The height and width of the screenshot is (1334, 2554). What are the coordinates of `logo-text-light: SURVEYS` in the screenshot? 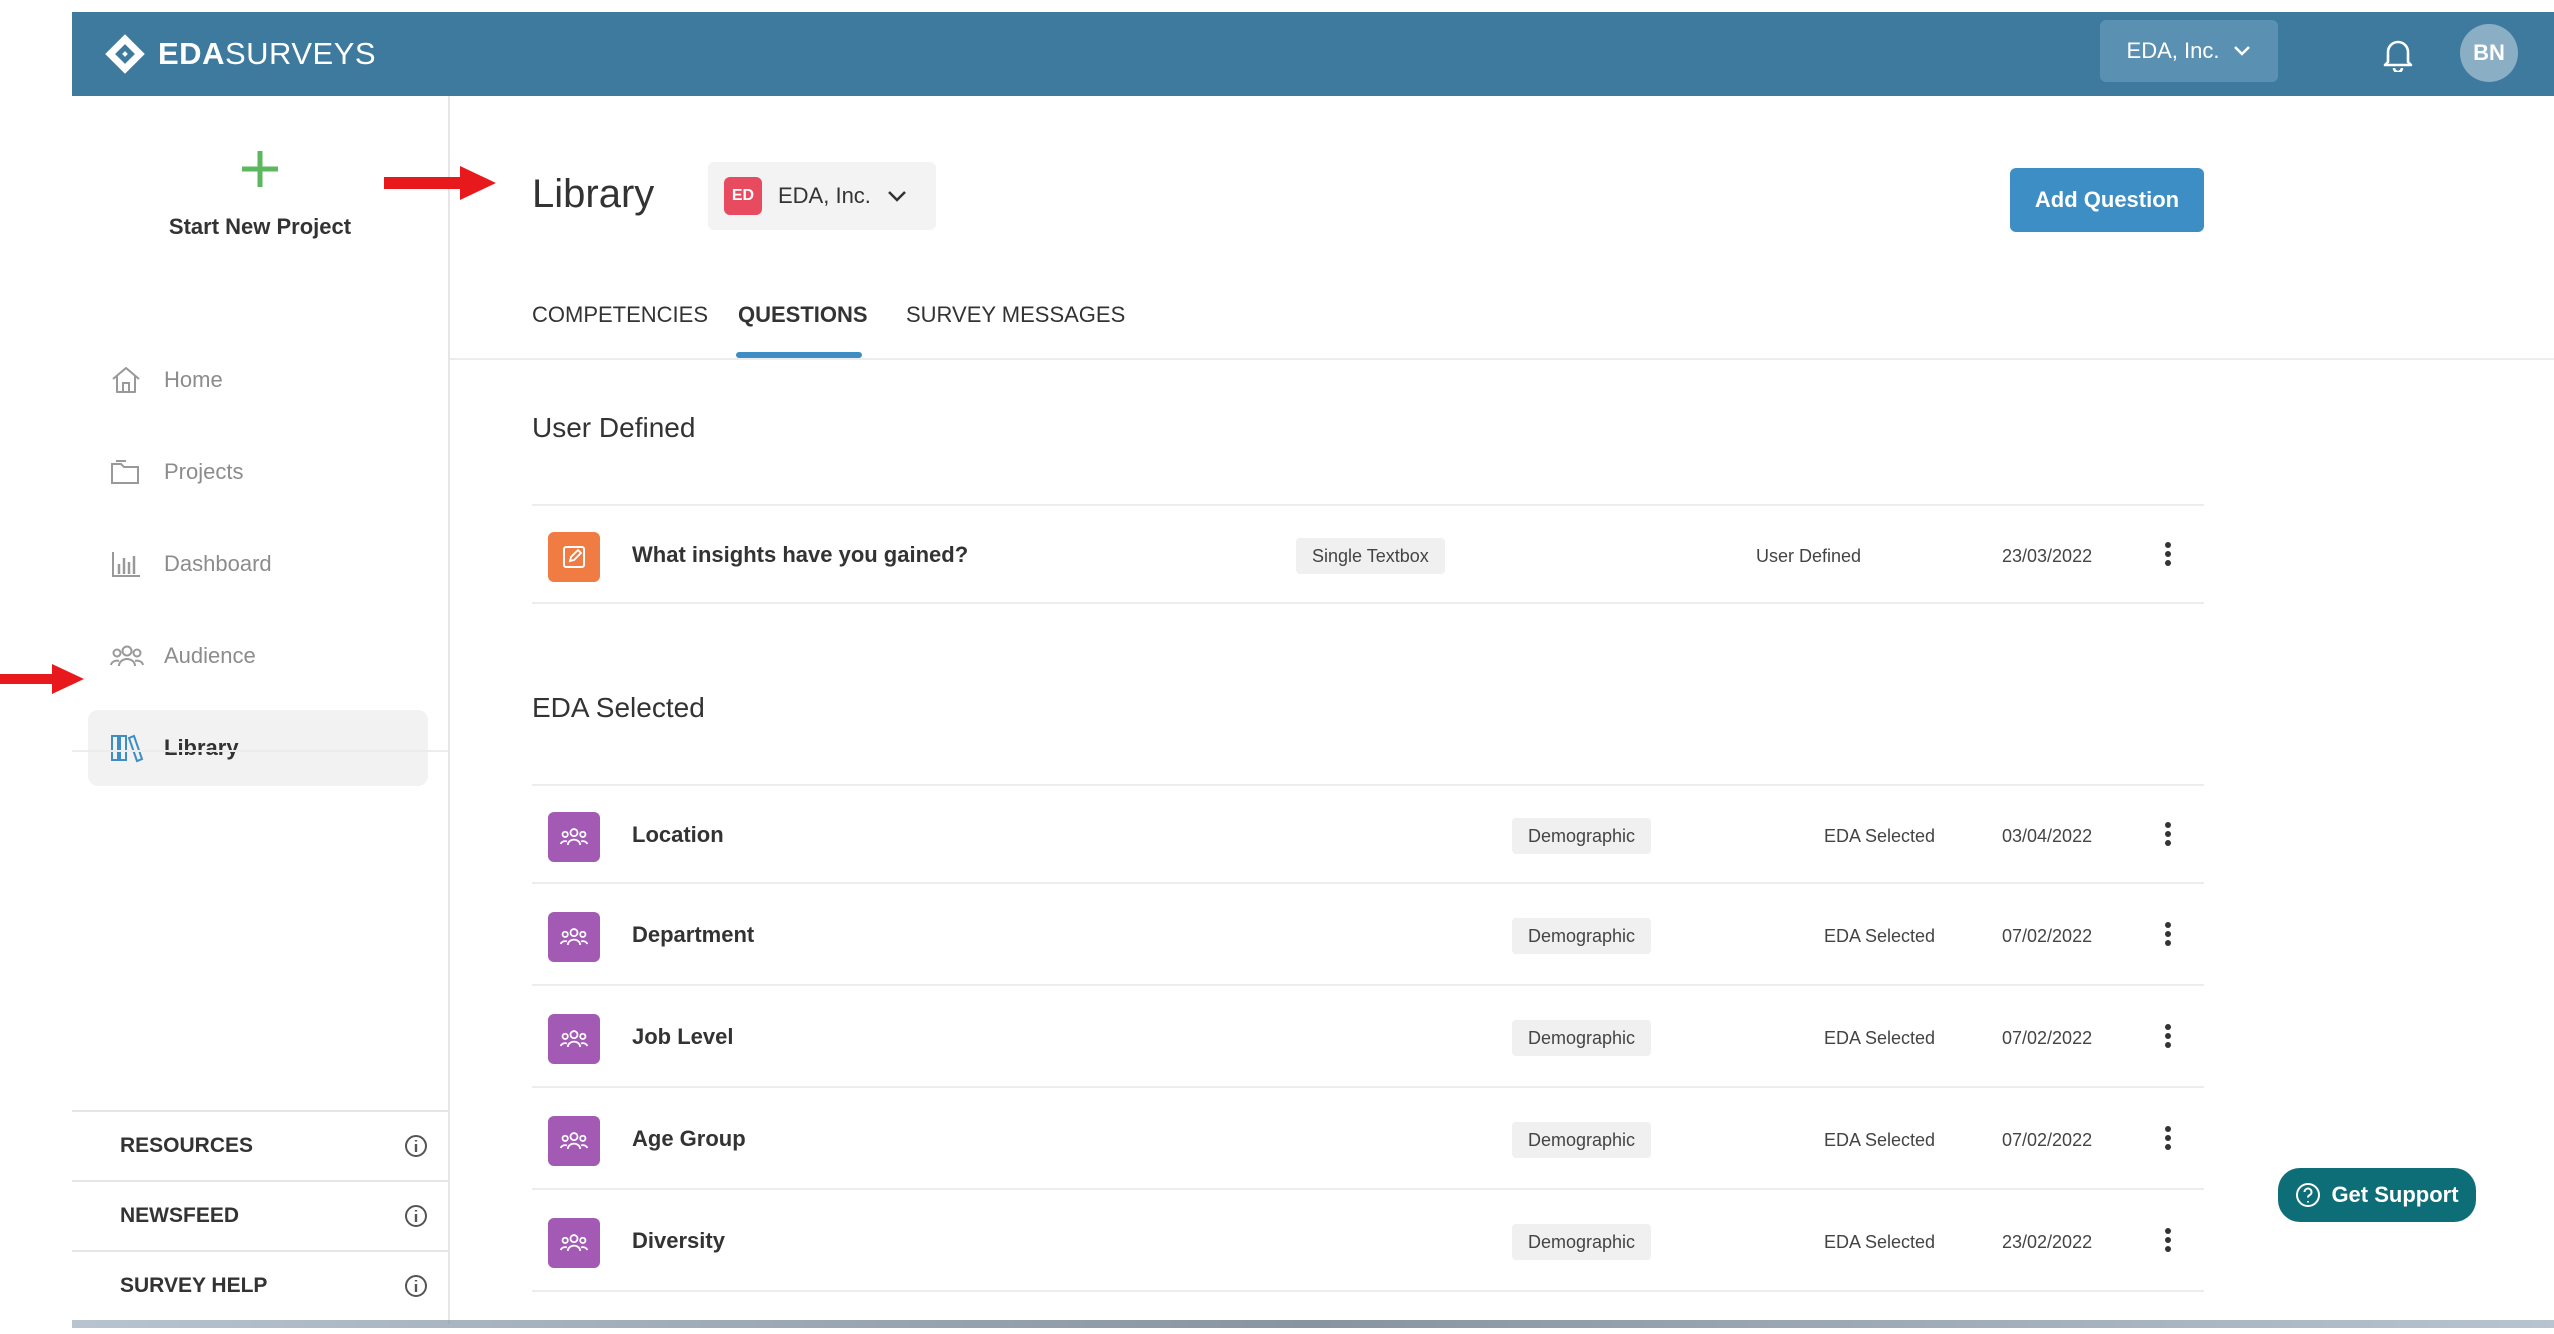 It's located at (300, 53).